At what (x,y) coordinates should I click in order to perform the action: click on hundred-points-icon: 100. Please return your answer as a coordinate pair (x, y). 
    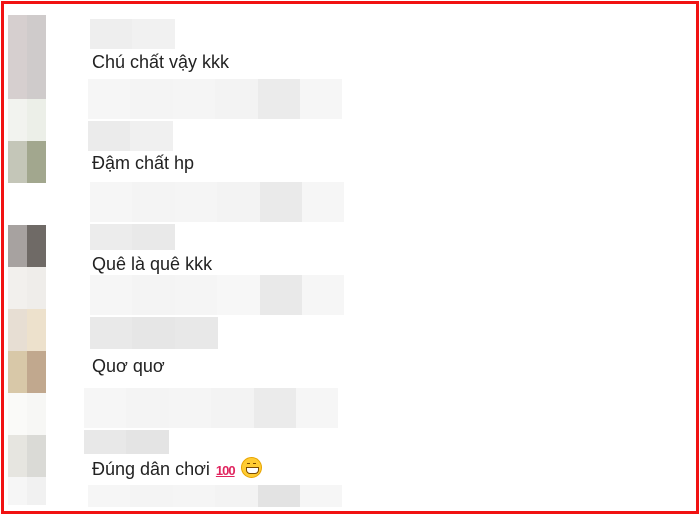
    Looking at the image, I should click on (225, 470).